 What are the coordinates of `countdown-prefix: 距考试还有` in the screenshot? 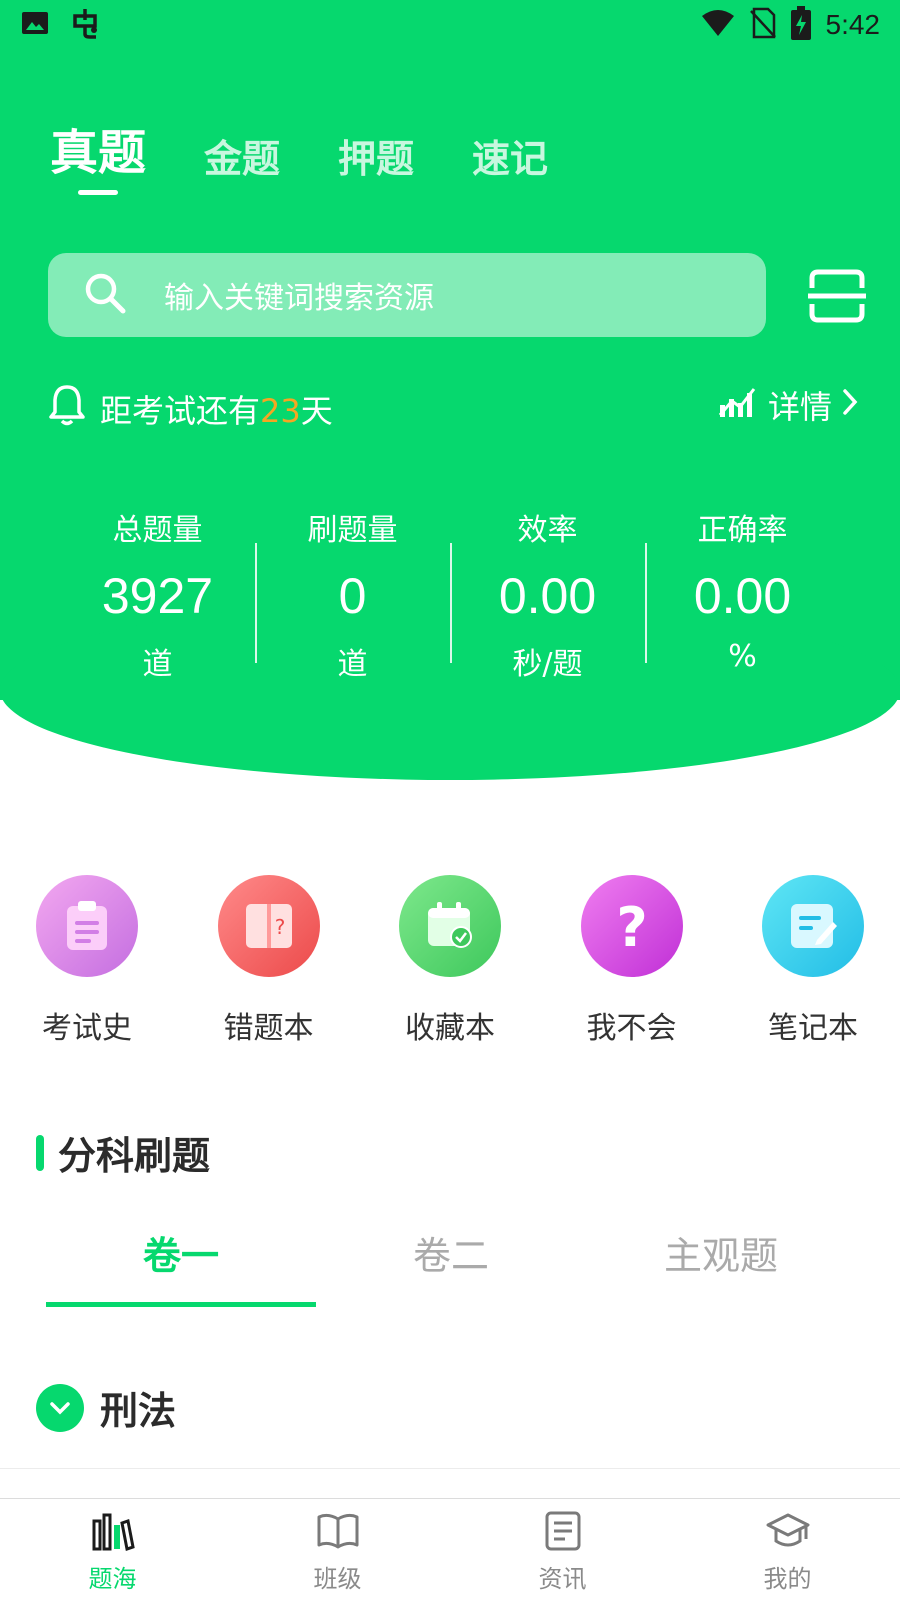 It's located at (180, 411).